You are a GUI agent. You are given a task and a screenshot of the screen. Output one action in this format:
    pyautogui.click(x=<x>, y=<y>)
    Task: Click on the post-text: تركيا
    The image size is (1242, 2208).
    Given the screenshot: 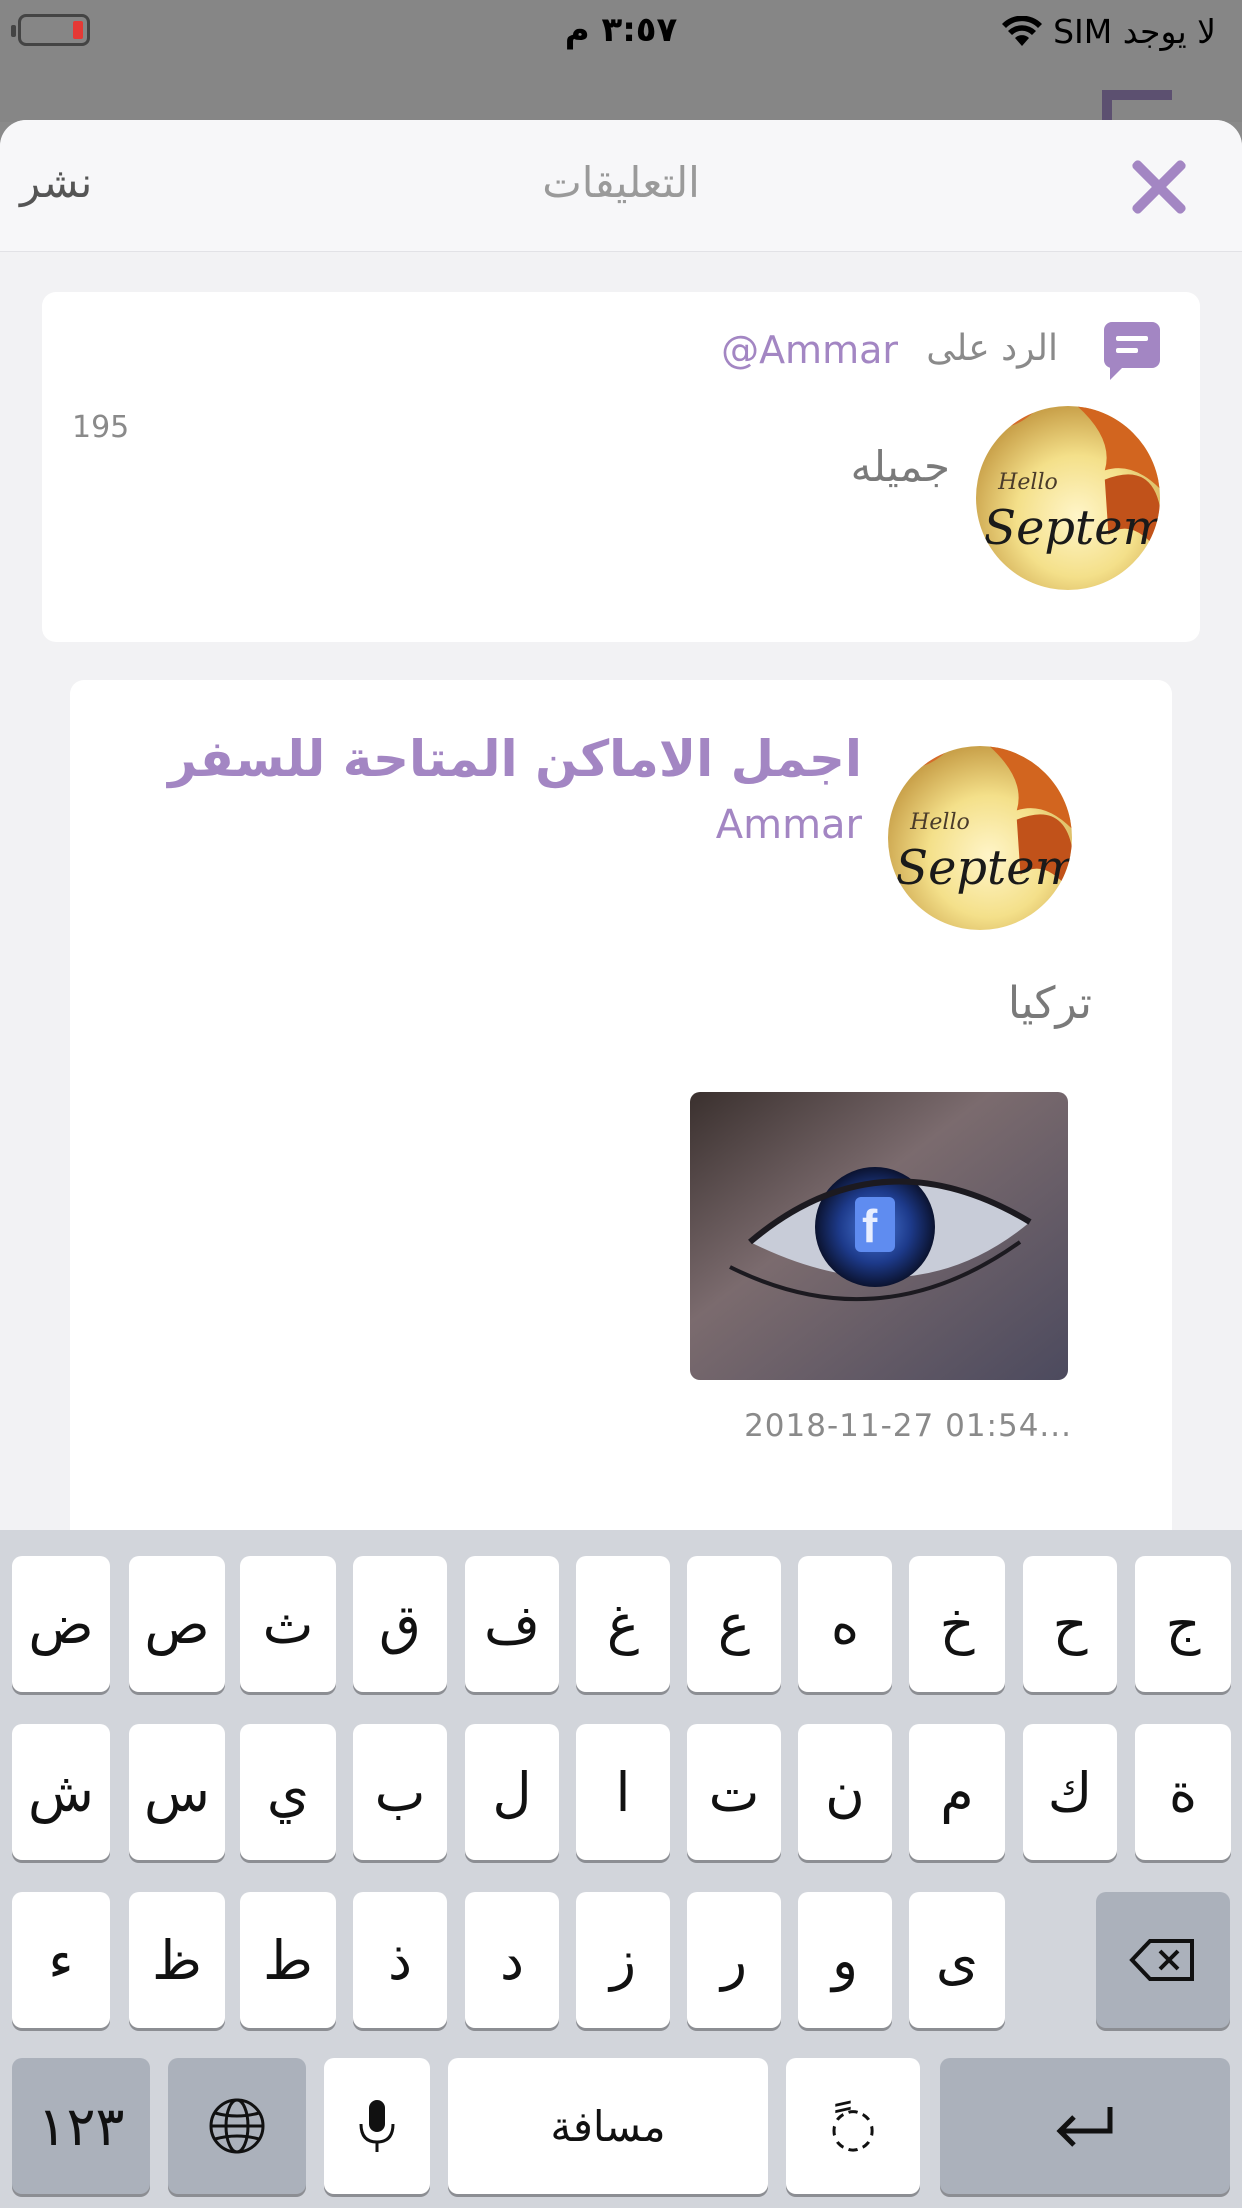 What is the action you would take?
    pyautogui.click(x=1049, y=1003)
    